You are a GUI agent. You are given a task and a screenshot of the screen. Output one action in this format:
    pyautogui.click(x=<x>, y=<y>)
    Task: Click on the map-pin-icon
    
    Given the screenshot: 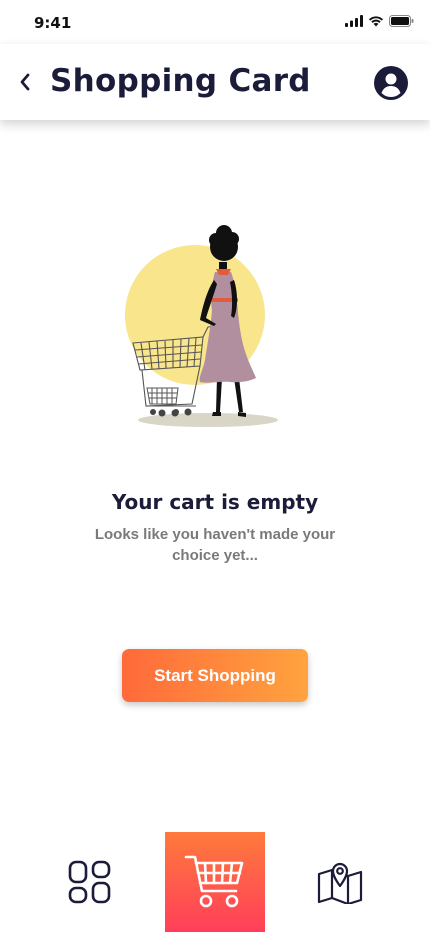 What is the action you would take?
    pyautogui.click(x=340, y=883)
    